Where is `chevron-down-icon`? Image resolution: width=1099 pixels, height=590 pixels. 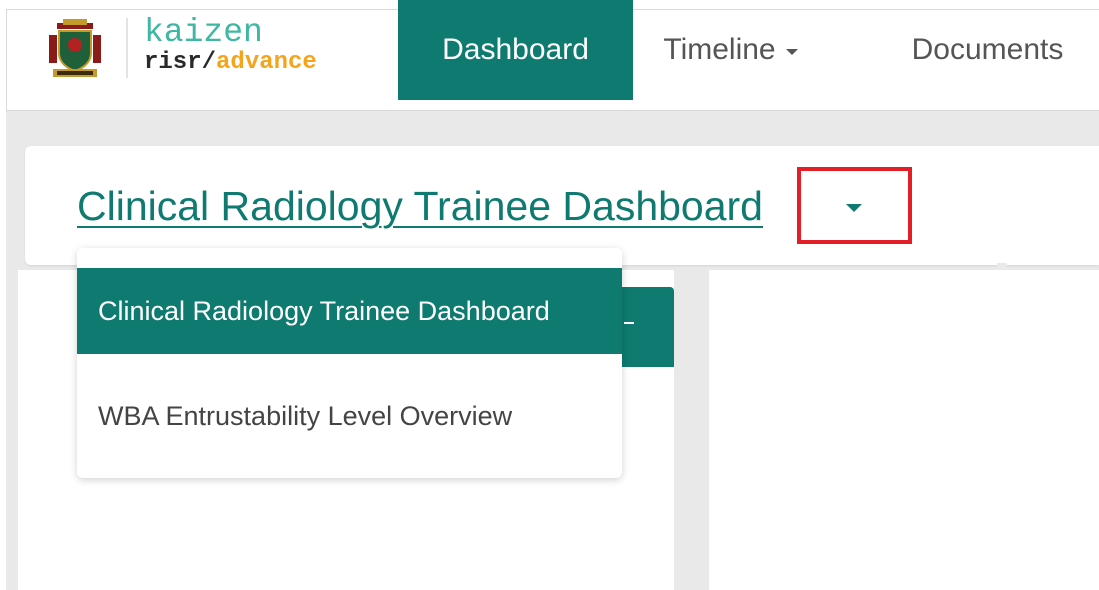
chevron-down-icon is located at coordinates (791, 51).